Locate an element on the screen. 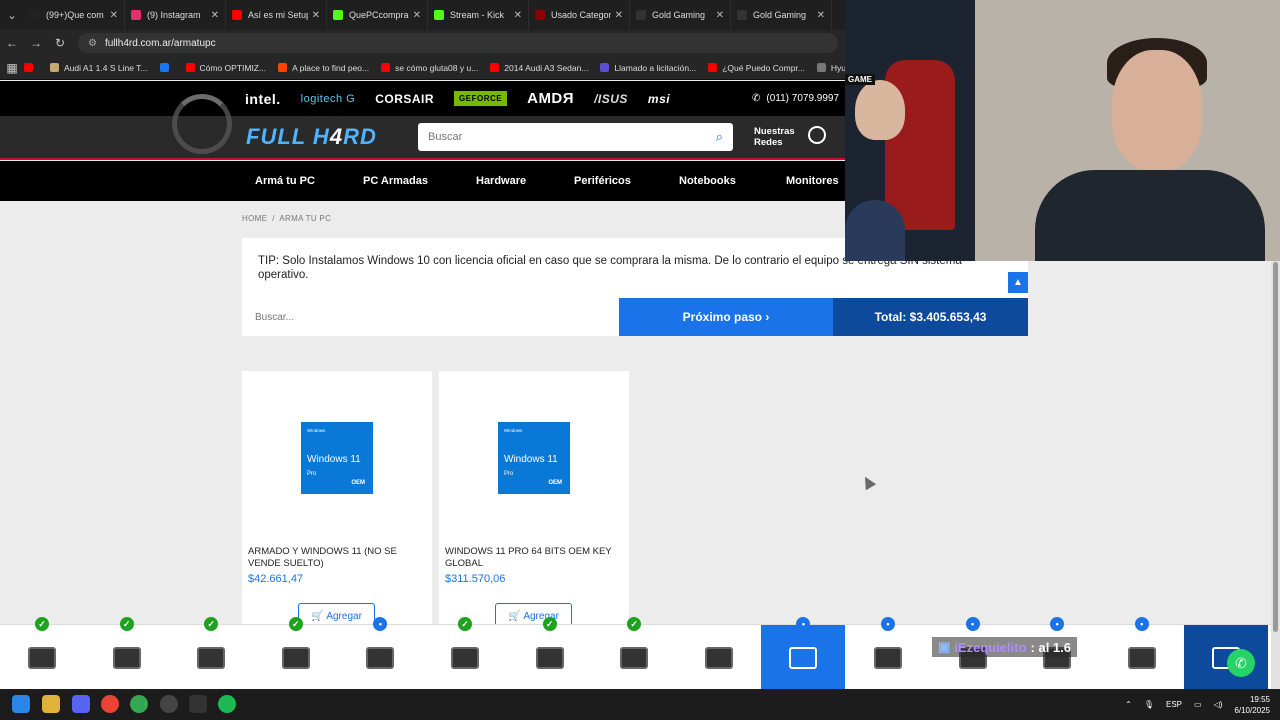 Image resolution: width=1280 pixels, height=720 pixels. browser-tab: (99+)Que com ✕ is located at coordinates (74, 15).